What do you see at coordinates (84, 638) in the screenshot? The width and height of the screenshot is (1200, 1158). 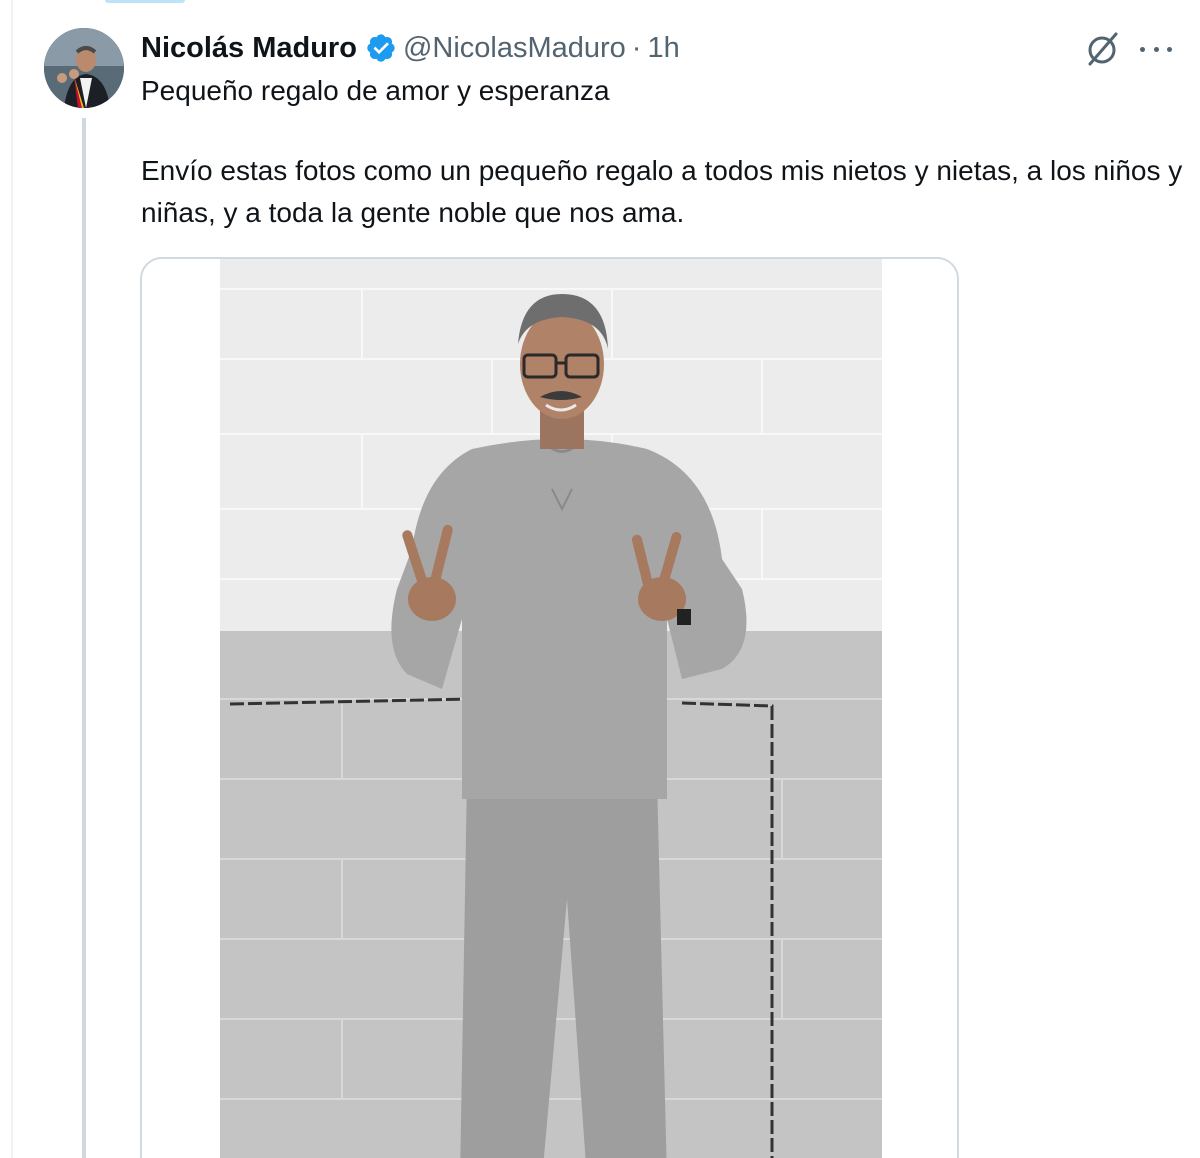 I see `thread-line` at bounding box center [84, 638].